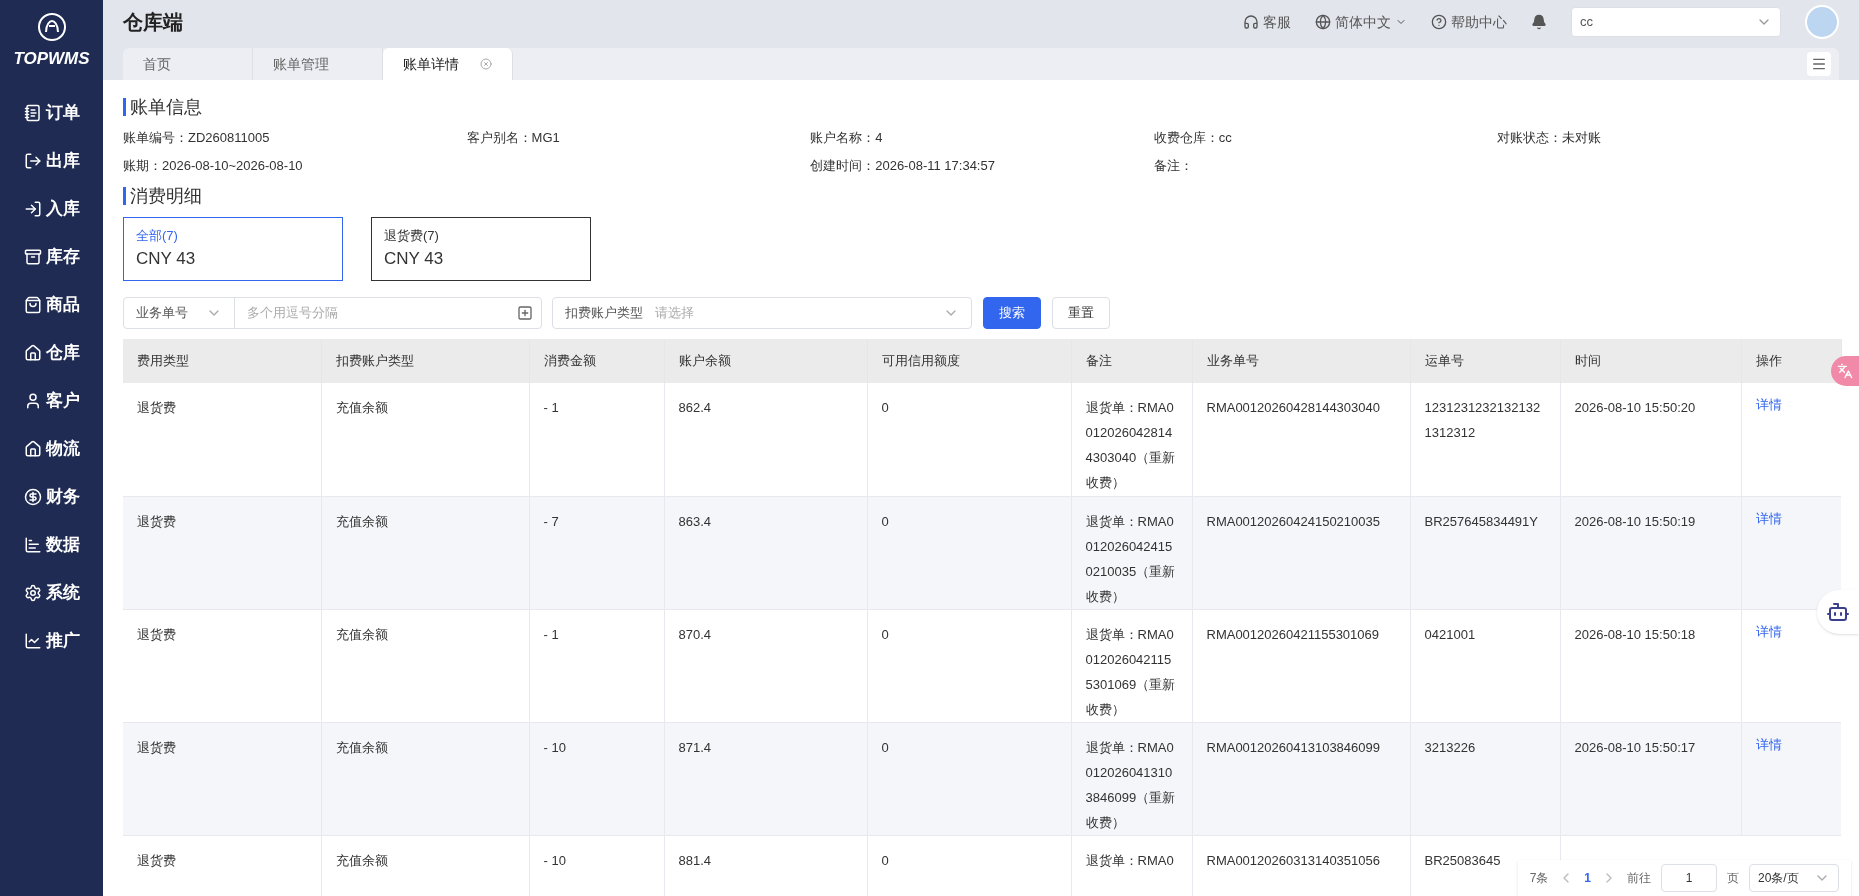  I want to click on menu-button, so click(1819, 64).